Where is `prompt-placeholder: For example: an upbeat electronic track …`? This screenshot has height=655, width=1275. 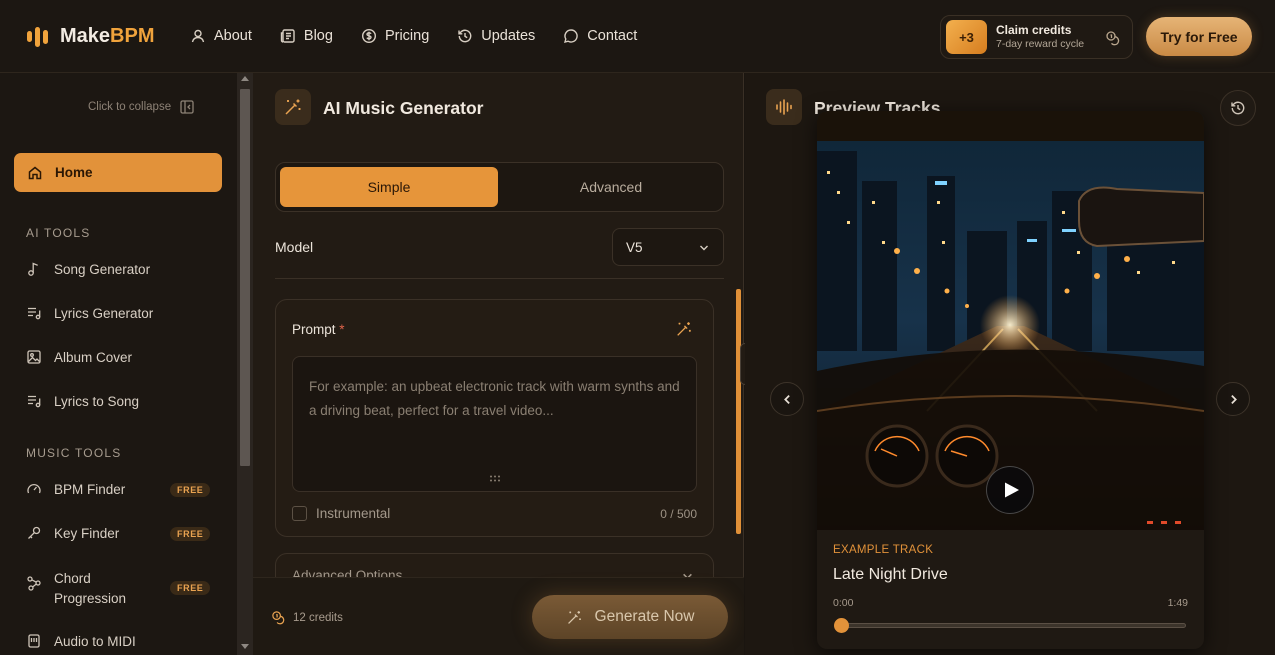
prompt-placeholder: For example: an upbeat electronic track … is located at coordinates (494, 398).